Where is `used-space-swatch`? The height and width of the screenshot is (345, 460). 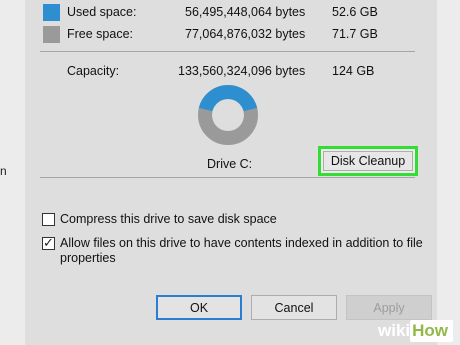
used-space-swatch is located at coordinates (51, 12).